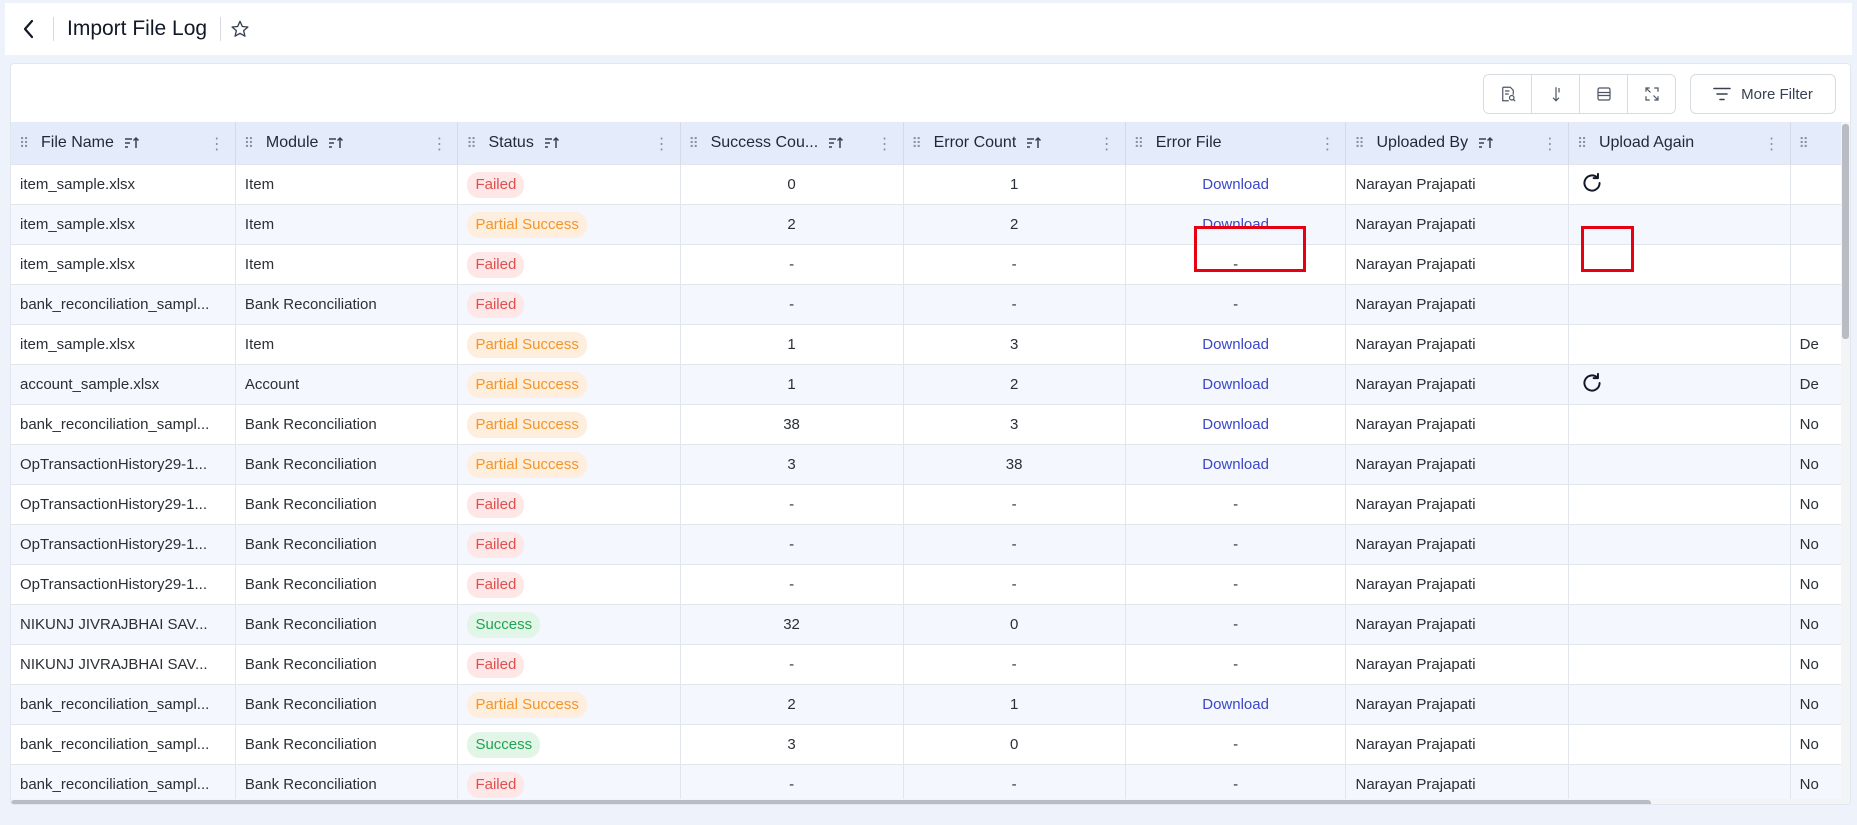 The width and height of the screenshot is (1857, 825). What do you see at coordinates (1604, 94) in the screenshot?
I see `density-button` at bounding box center [1604, 94].